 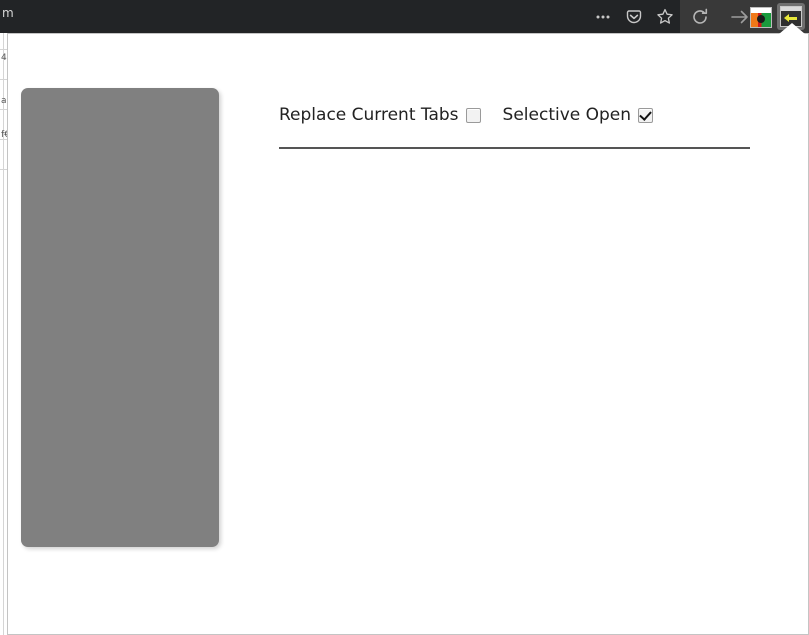 I want to click on option-selective-open: Selective Open, so click(x=578, y=115).